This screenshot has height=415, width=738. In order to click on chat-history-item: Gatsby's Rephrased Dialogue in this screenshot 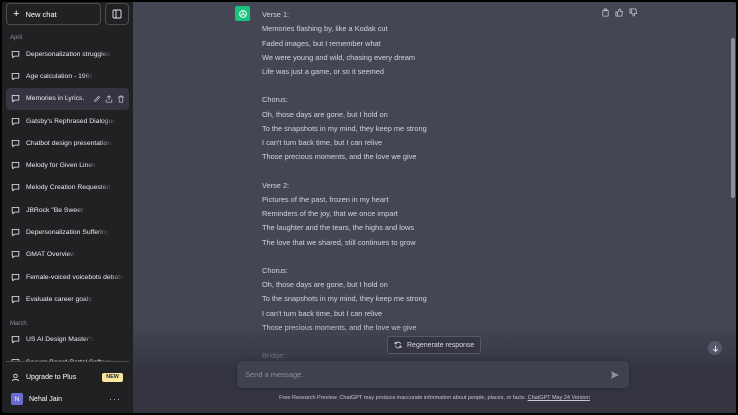, I will do `click(67, 121)`.